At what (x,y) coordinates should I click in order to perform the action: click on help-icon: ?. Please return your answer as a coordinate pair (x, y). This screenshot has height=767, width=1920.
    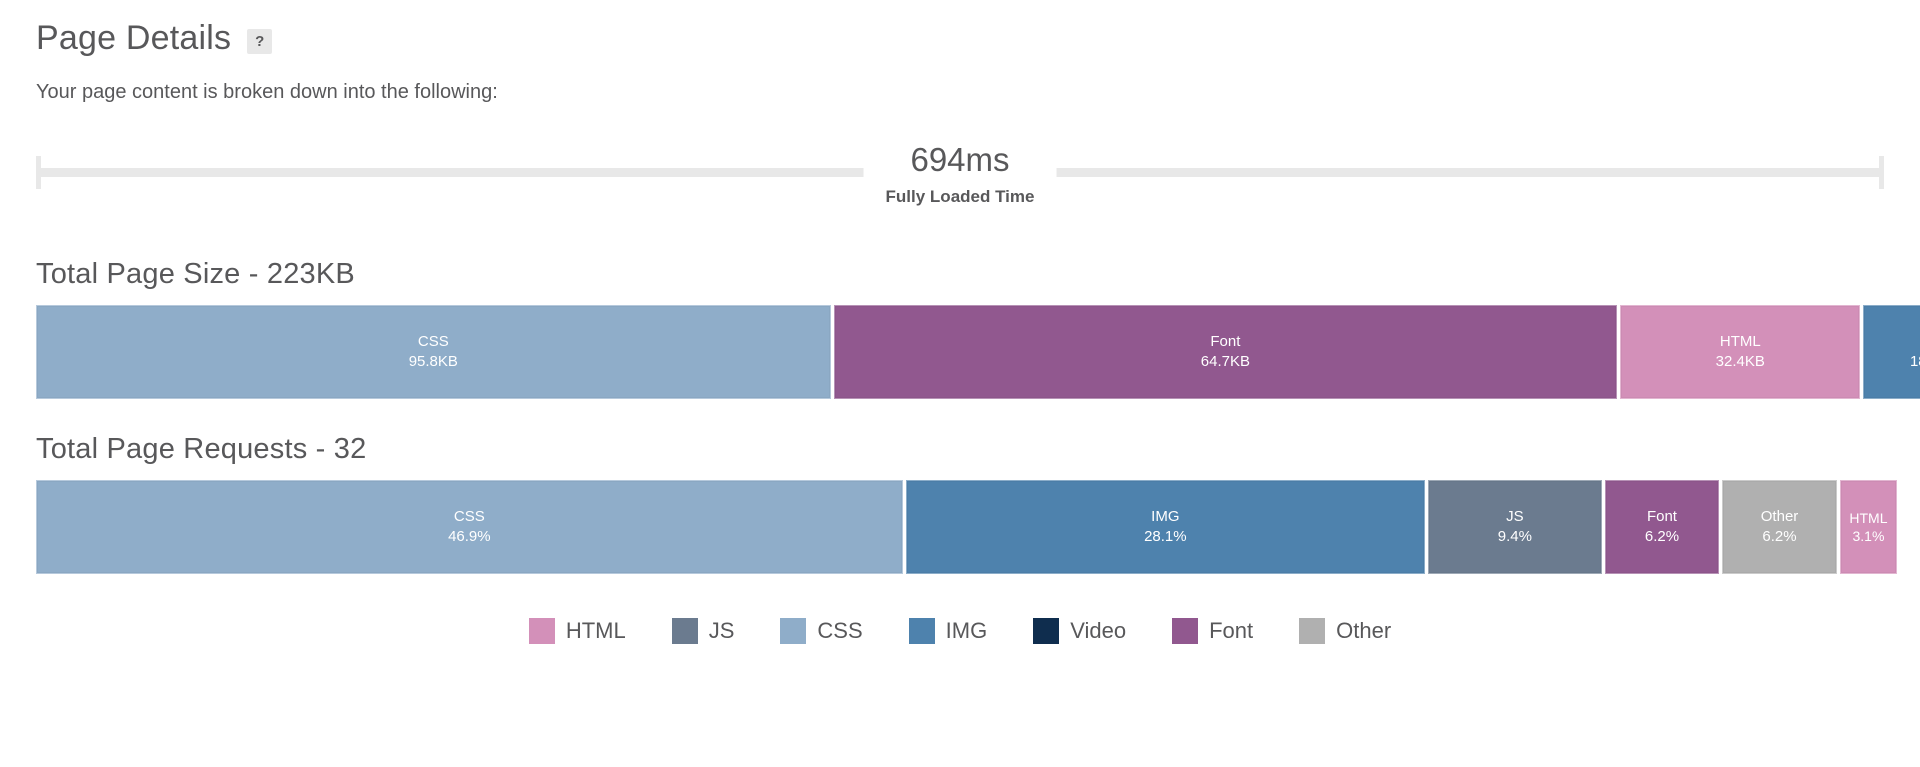
    Looking at the image, I should click on (260, 42).